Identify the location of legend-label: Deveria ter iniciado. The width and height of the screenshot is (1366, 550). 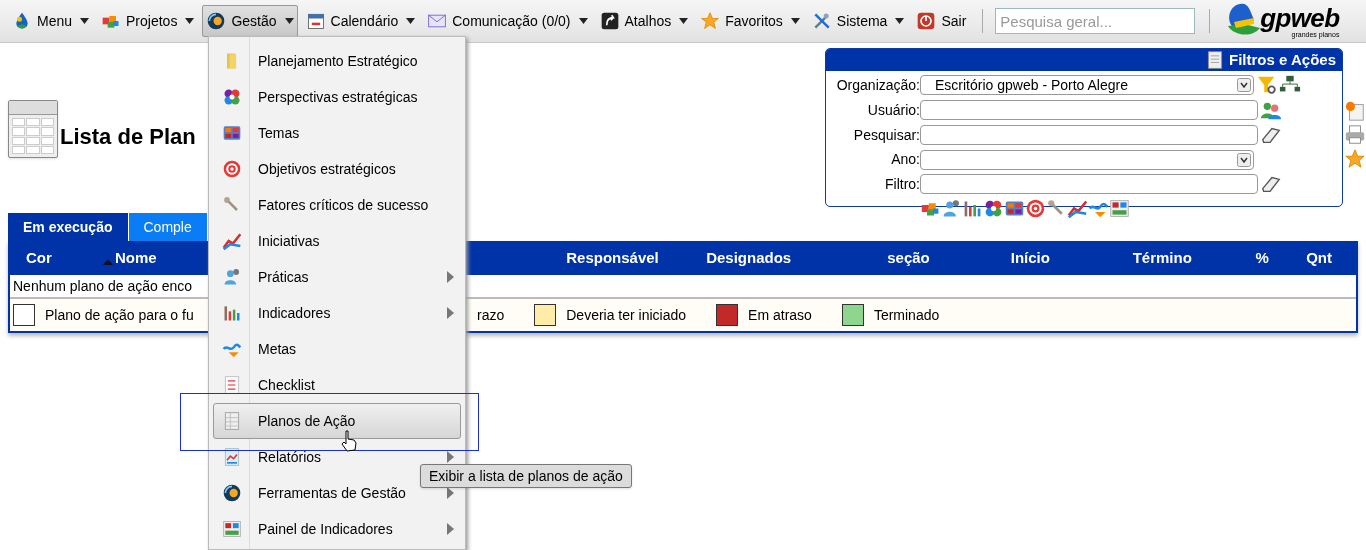
(626, 315).